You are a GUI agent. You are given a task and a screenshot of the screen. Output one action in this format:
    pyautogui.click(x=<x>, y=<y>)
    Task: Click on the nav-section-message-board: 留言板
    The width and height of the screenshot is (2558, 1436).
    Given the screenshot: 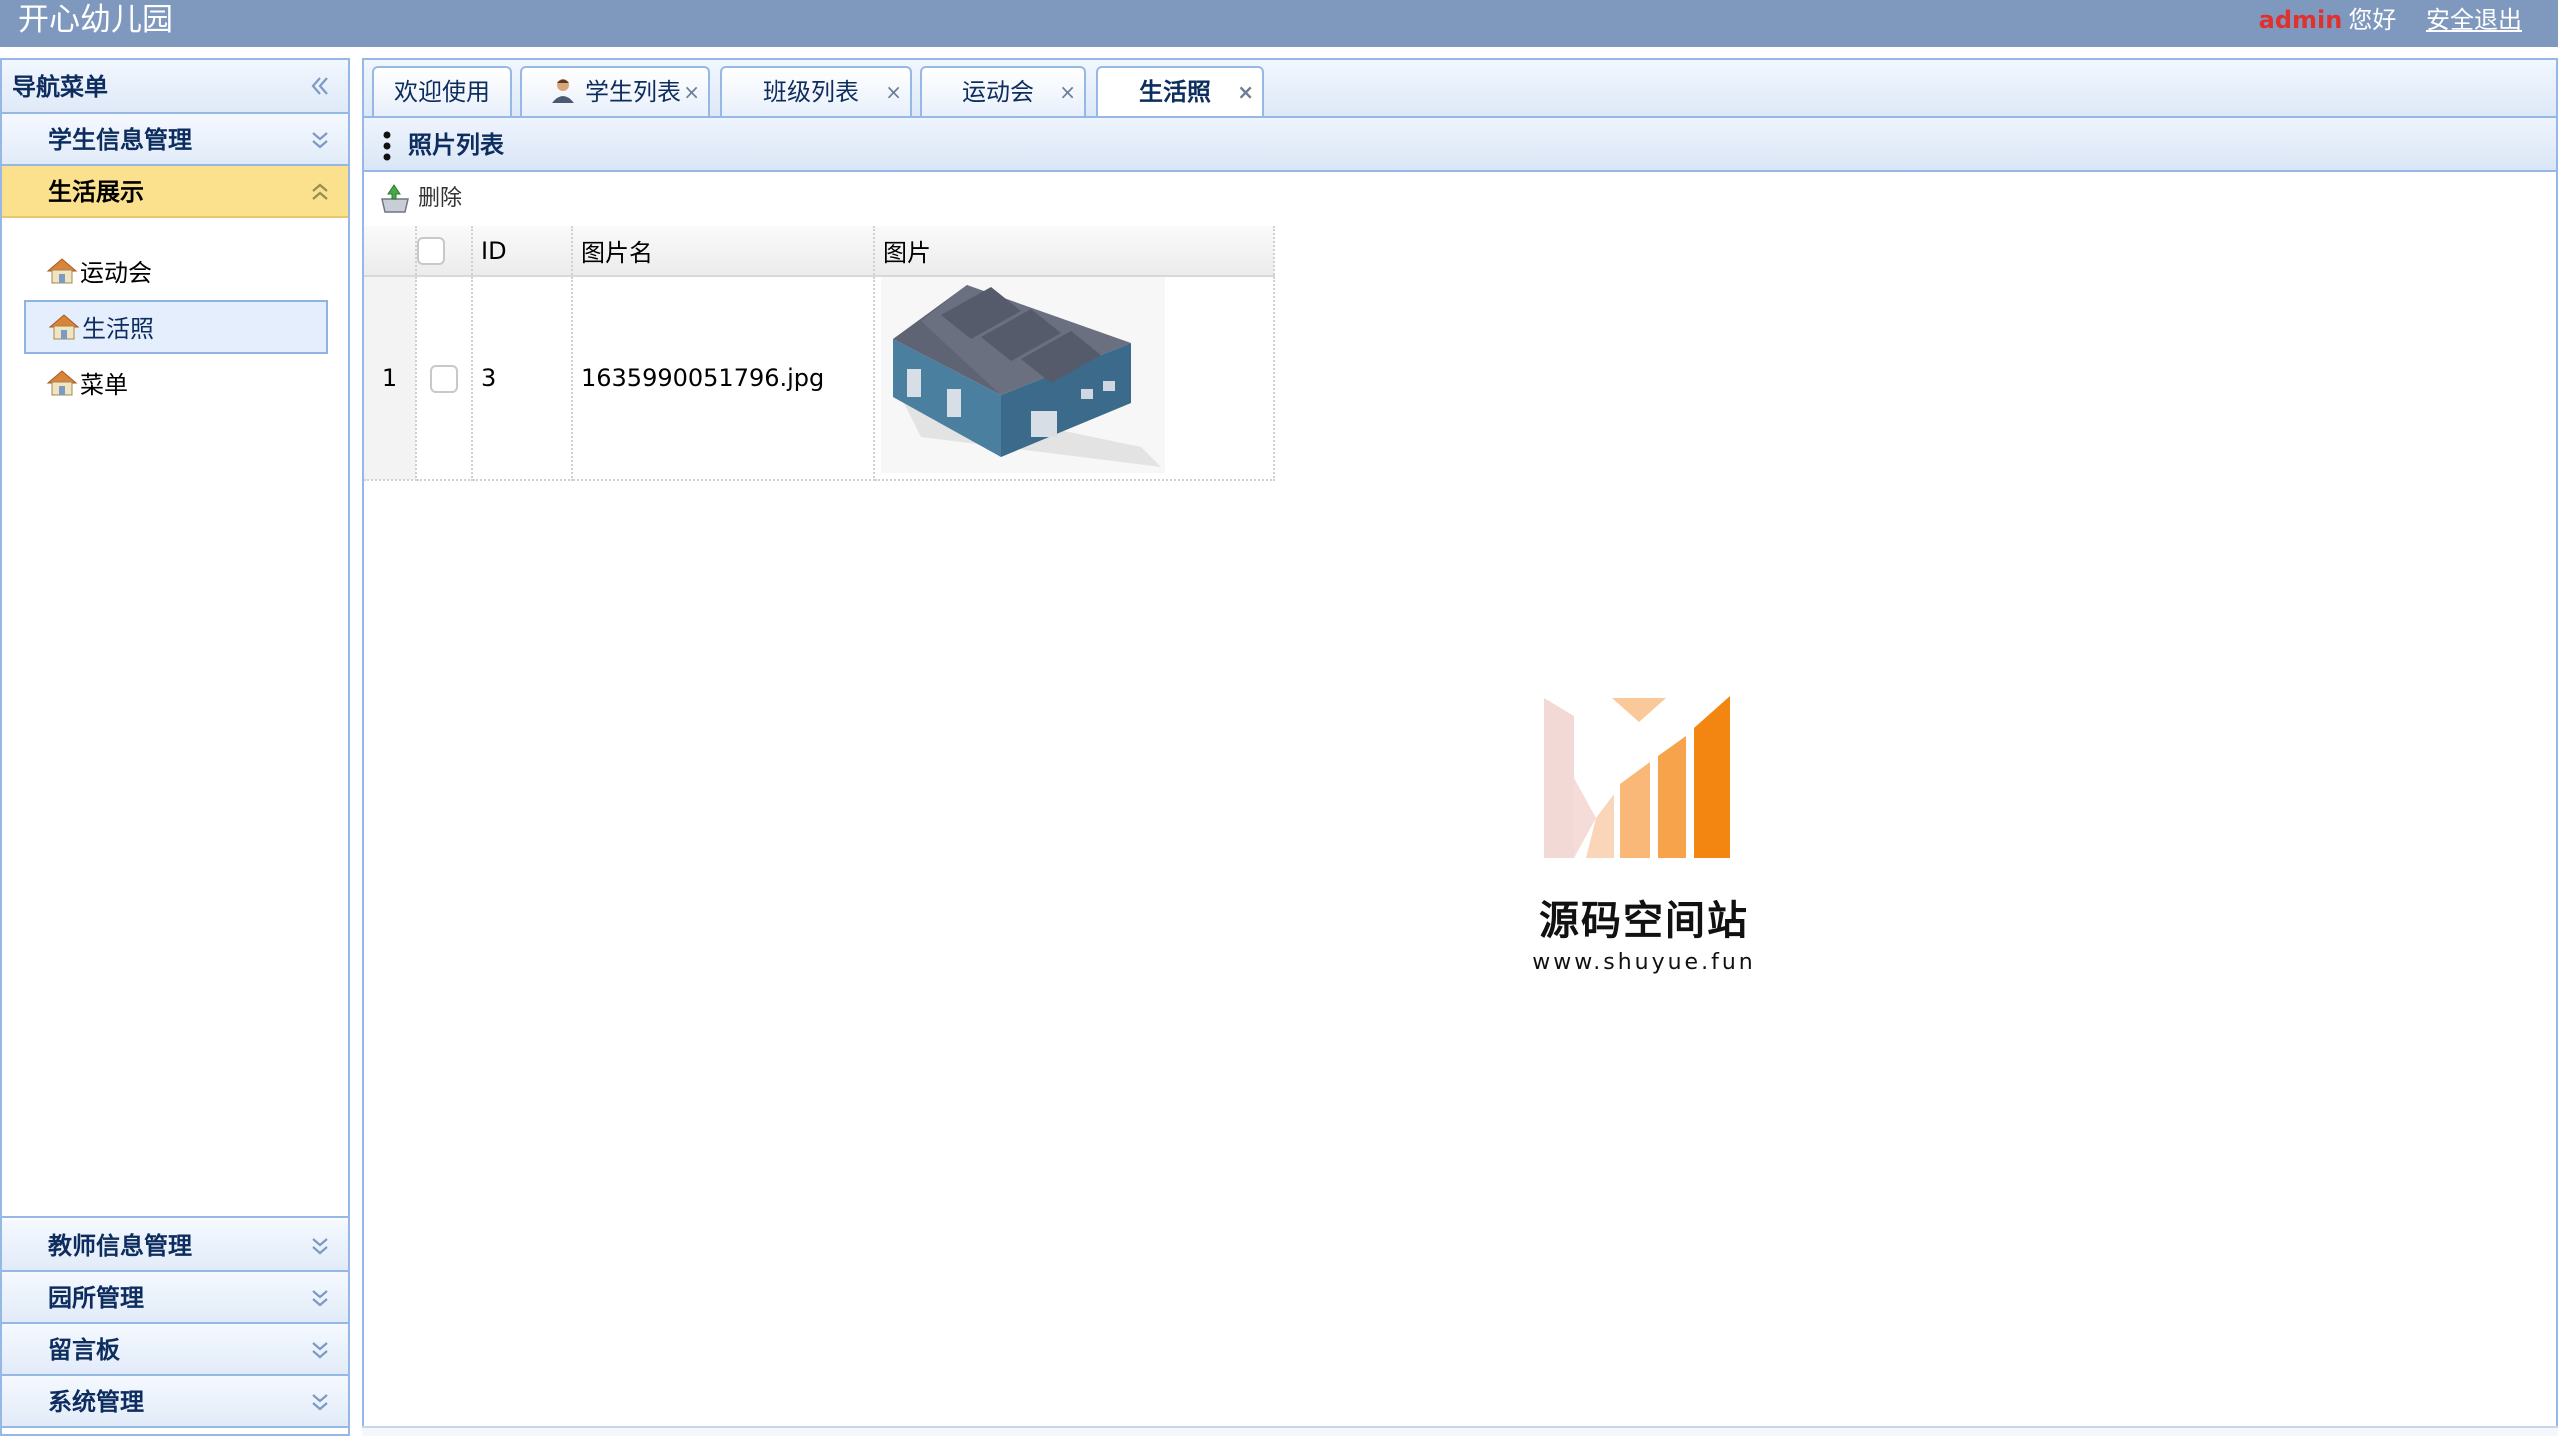 What is the action you would take?
    pyautogui.click(x=175, y=1350)
    